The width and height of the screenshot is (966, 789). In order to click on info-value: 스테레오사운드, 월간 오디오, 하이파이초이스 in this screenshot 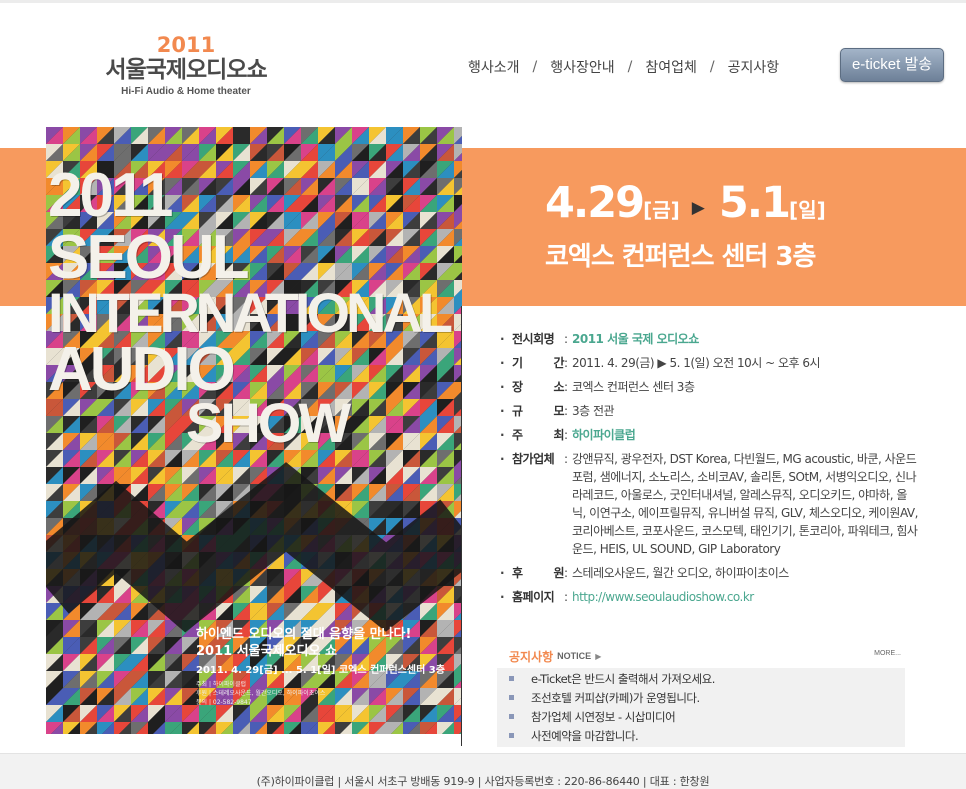, I will do `click(680, 573)`.